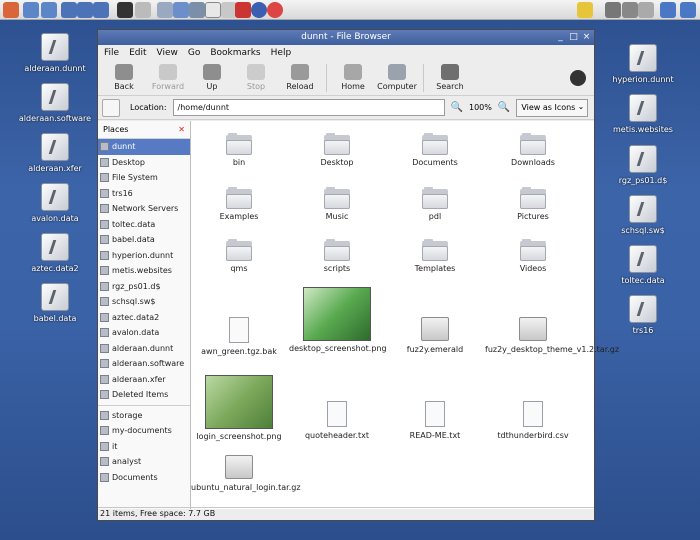  What do you see at coordinates (137, 53) in the screenshot?
I see `menu-edit: Edit` at bounding box center [137, 53].